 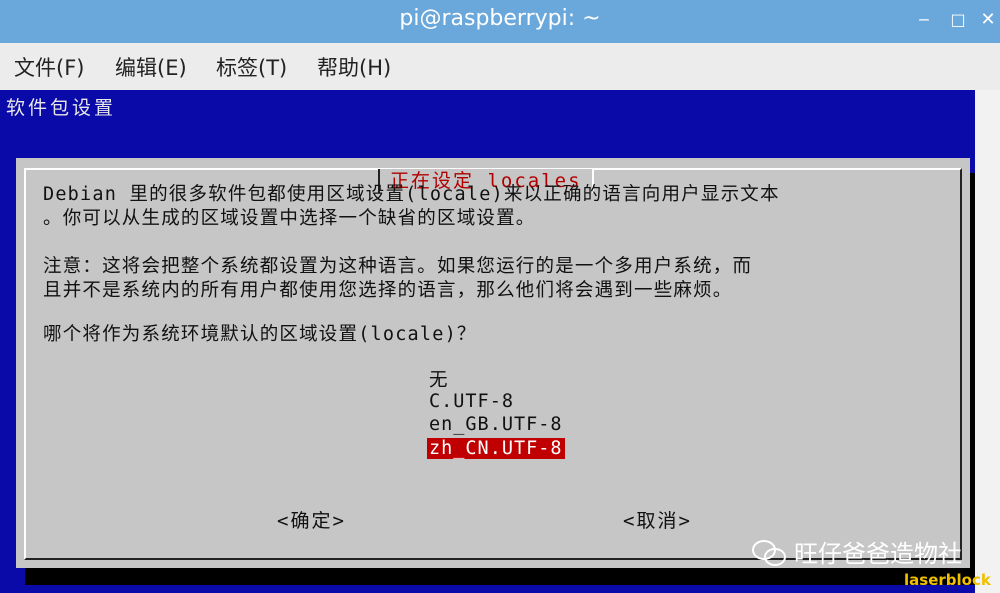 What do you see at coordinates (388, 290) in the screenshot?
I see `dialog-text-line: 且并不是系统内的所有用户都使用您选择的语言，那么他们将会遇到一些麻烦。` at bounding box center [388, 290].